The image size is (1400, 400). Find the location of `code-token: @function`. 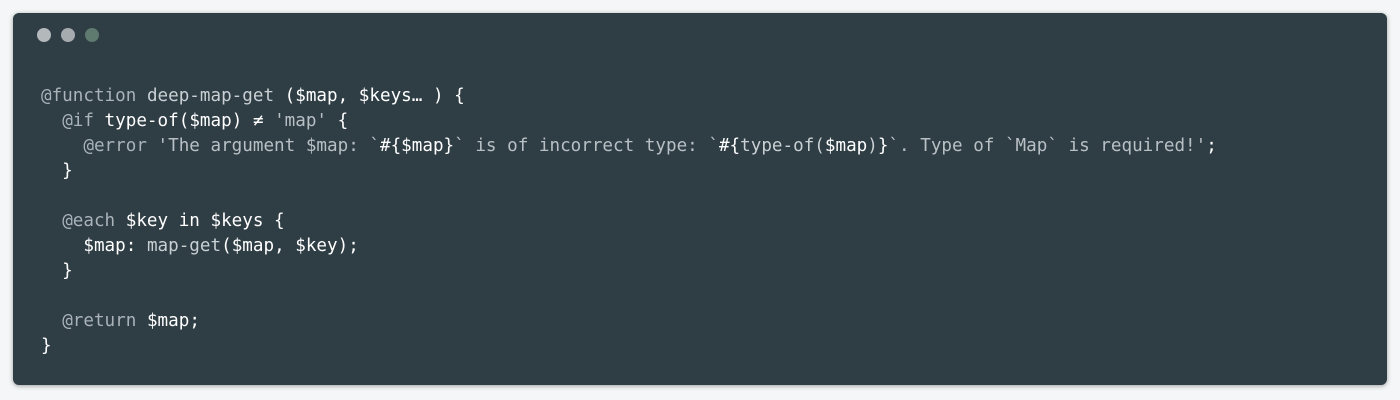

code-token: @function is located at coordinates (89, 96).